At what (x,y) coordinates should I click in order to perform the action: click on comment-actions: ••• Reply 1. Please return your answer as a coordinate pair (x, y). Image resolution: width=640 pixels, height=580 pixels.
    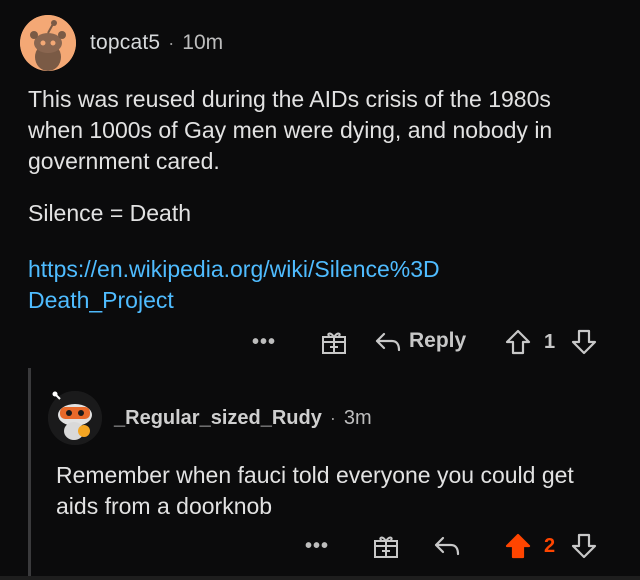
    Looking at the image, I should click on (320, 342).